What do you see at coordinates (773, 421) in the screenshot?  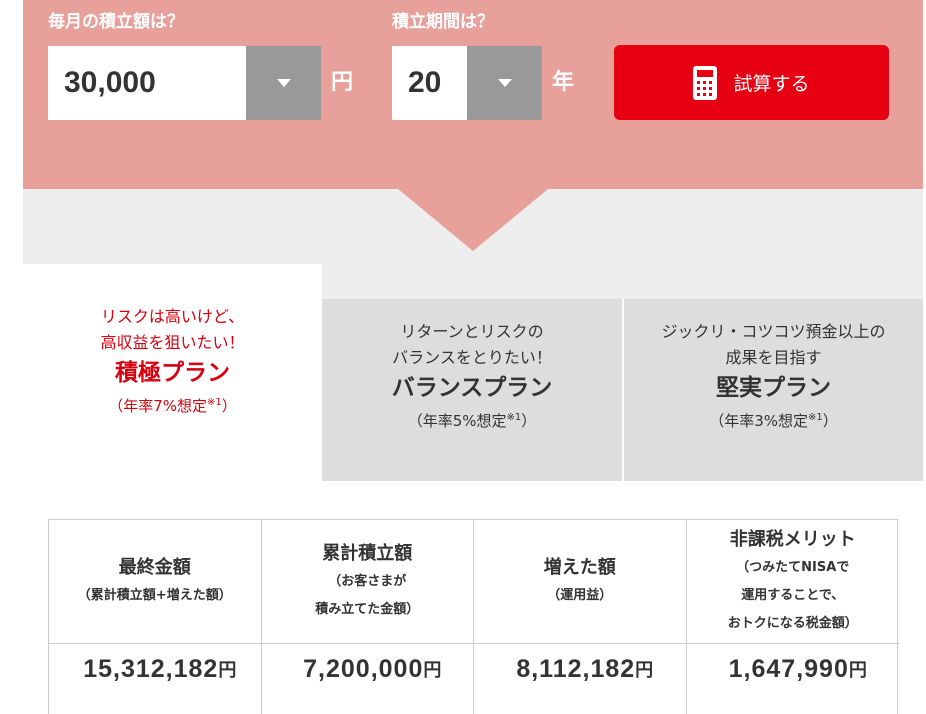 I see `plan-rate-note: （年率3%想定※1）` at bounding box center [773, 421].